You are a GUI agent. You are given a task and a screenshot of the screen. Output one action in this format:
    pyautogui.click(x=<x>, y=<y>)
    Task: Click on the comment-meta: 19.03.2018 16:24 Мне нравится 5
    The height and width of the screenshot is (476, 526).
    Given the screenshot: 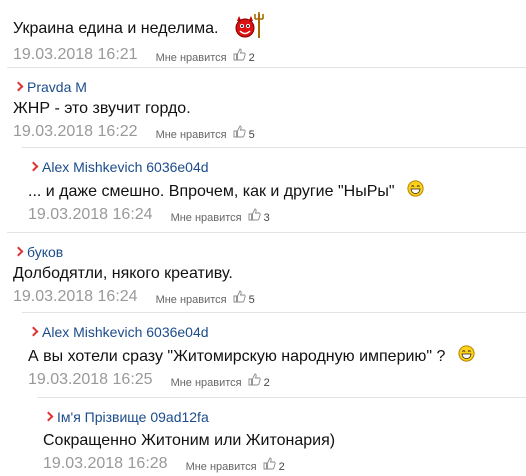 What is the action you would take?
    pyautogui.click(x=269, y=295)
    